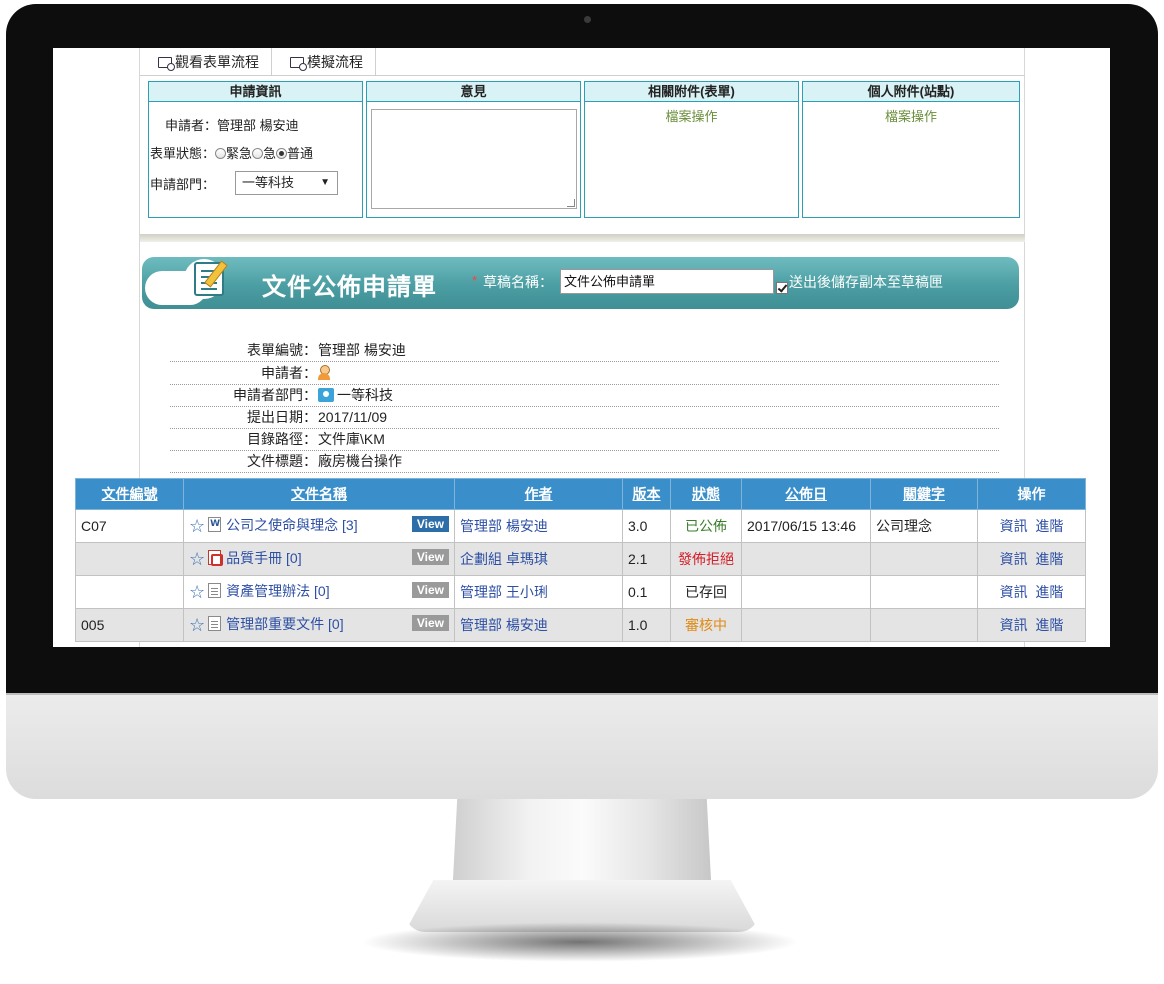  I want to click on cell-status: 已公佈, so click(706, 526).